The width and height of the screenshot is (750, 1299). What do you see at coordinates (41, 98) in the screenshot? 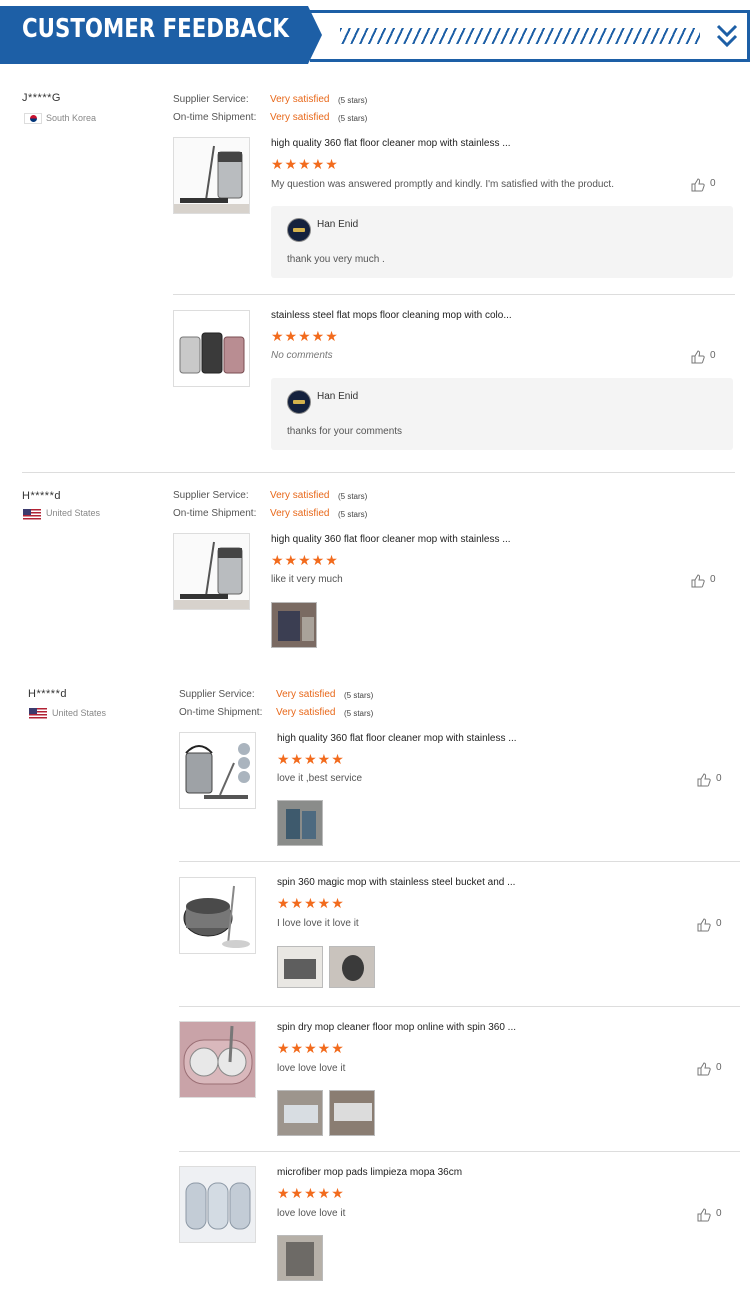
I see `reviewer-name: J*****G` at bounding box center [41, 98].